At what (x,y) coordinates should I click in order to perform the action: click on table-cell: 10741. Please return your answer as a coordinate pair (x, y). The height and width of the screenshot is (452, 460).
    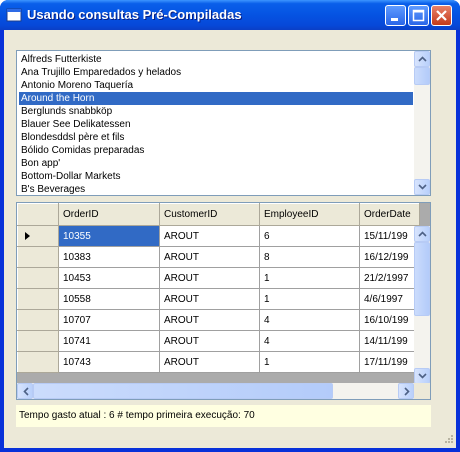
    Looking at the image, I should click on (109, 341).